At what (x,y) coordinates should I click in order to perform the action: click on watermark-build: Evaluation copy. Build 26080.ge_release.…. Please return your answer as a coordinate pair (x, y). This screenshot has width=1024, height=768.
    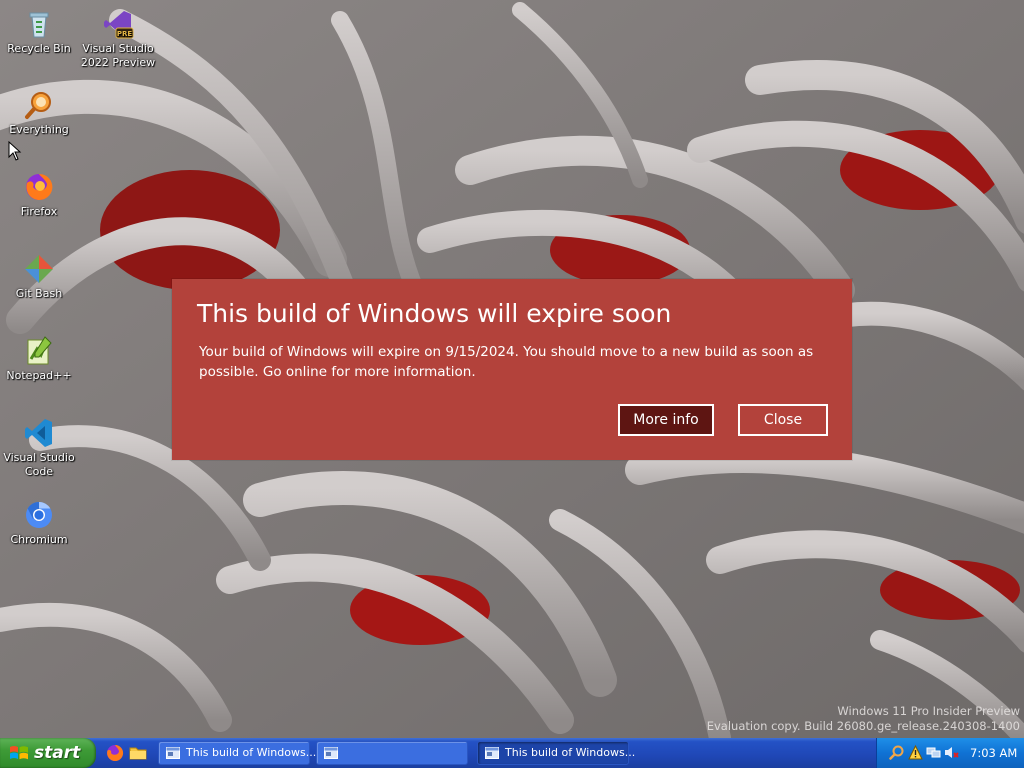
    Looking at the image, I should click on (863, 726).